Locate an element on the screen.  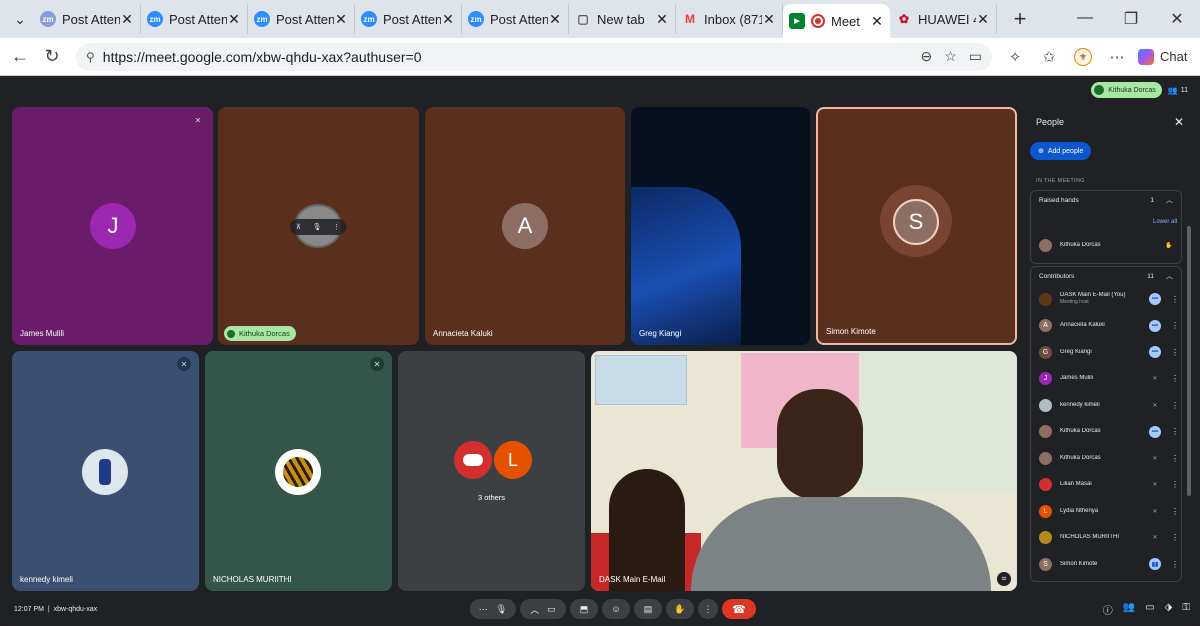
tab-gmail: M Inbox (871 ✕ is located at coordinates (729, 19).